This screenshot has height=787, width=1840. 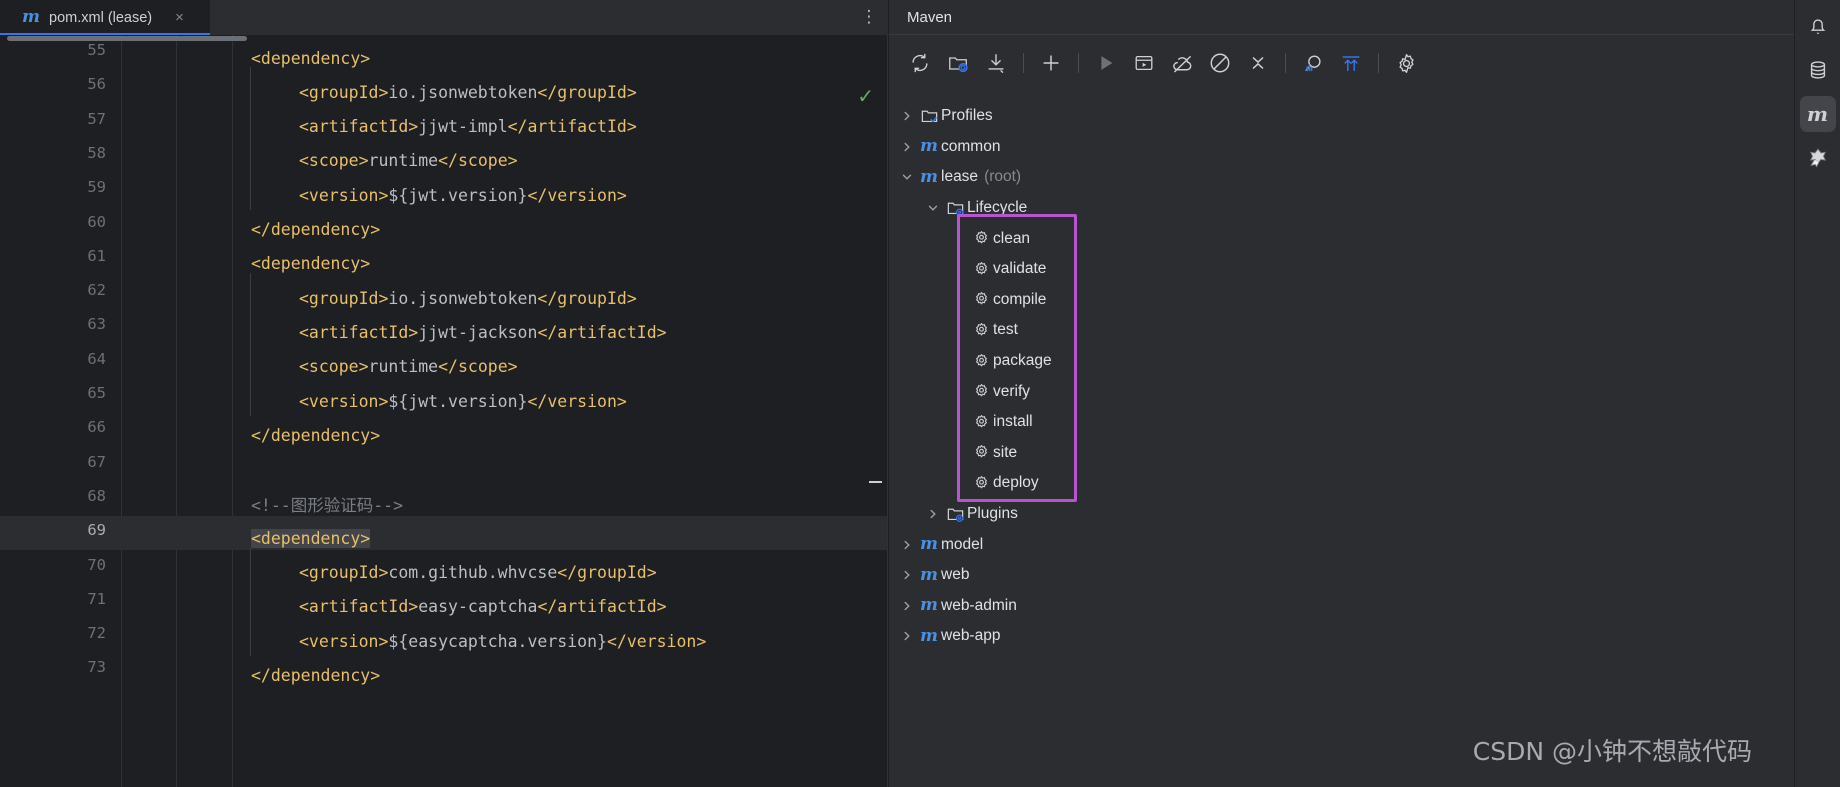 What do you see at coordinates (1313, 63) in the screenshot?
I see `show-dependencies-icon` at bounding box center [1313, 63].